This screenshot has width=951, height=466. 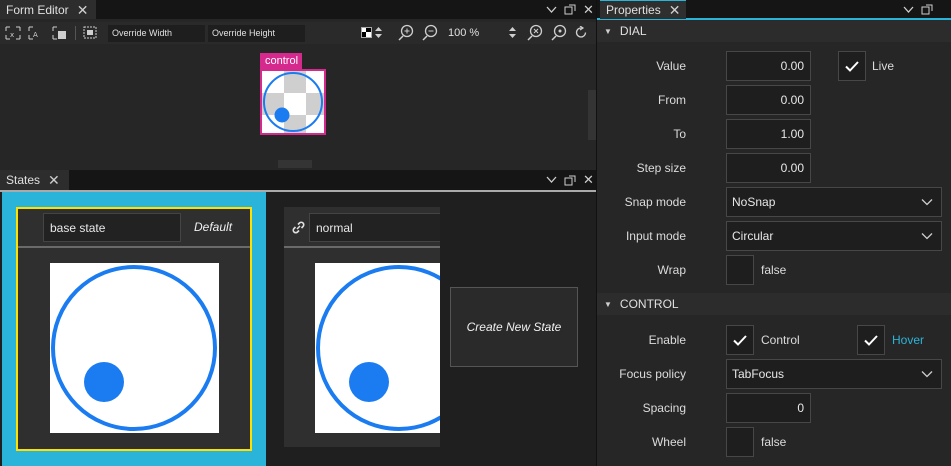 What do you see at coordinates (535, 32) in the screenshot?
I see `zoom-all-icon` at bounding box center [535, 32].